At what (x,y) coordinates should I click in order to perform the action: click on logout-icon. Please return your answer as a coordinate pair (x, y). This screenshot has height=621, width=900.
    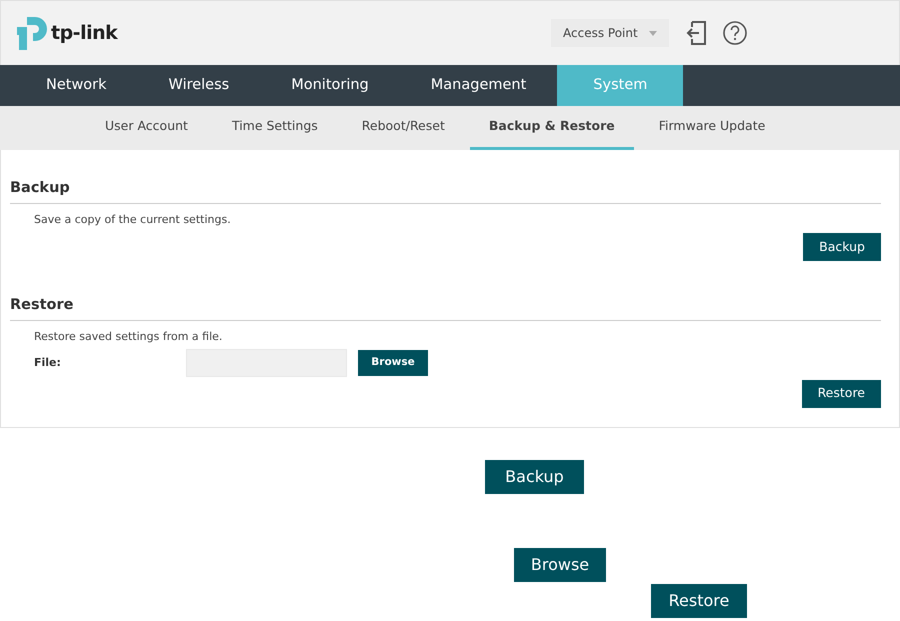
    Looking at the image, I should click on (696, 33).